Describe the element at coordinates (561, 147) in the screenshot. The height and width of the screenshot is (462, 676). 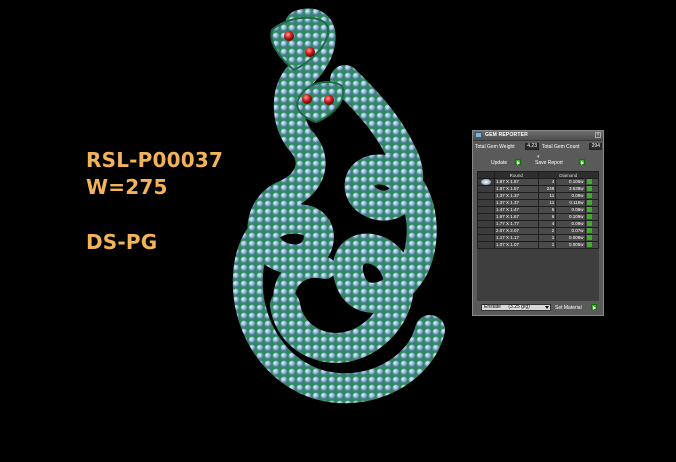
I see `total-gem-count-label: Total Gem Count` at that location.